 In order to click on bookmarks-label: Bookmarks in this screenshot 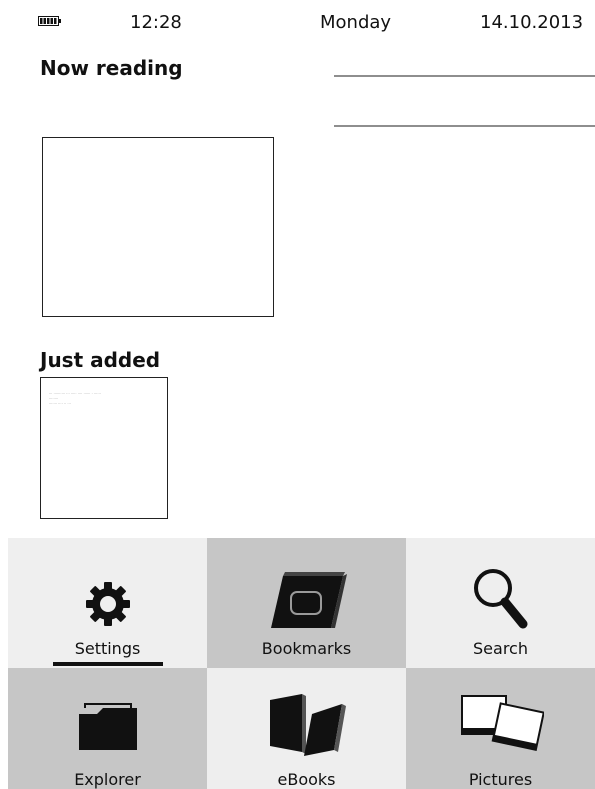, I will do `click(306, 648)`.